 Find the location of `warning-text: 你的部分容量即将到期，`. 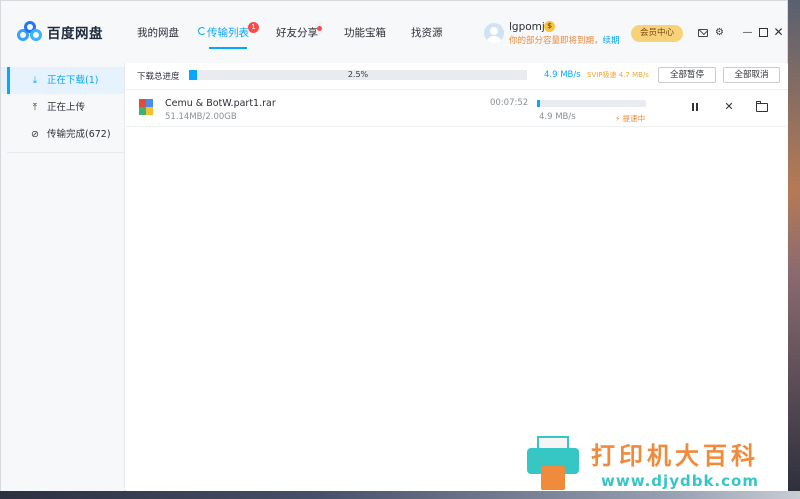

warning-text: 你的部分容量即将到期， is located at coordinates (556, 41).